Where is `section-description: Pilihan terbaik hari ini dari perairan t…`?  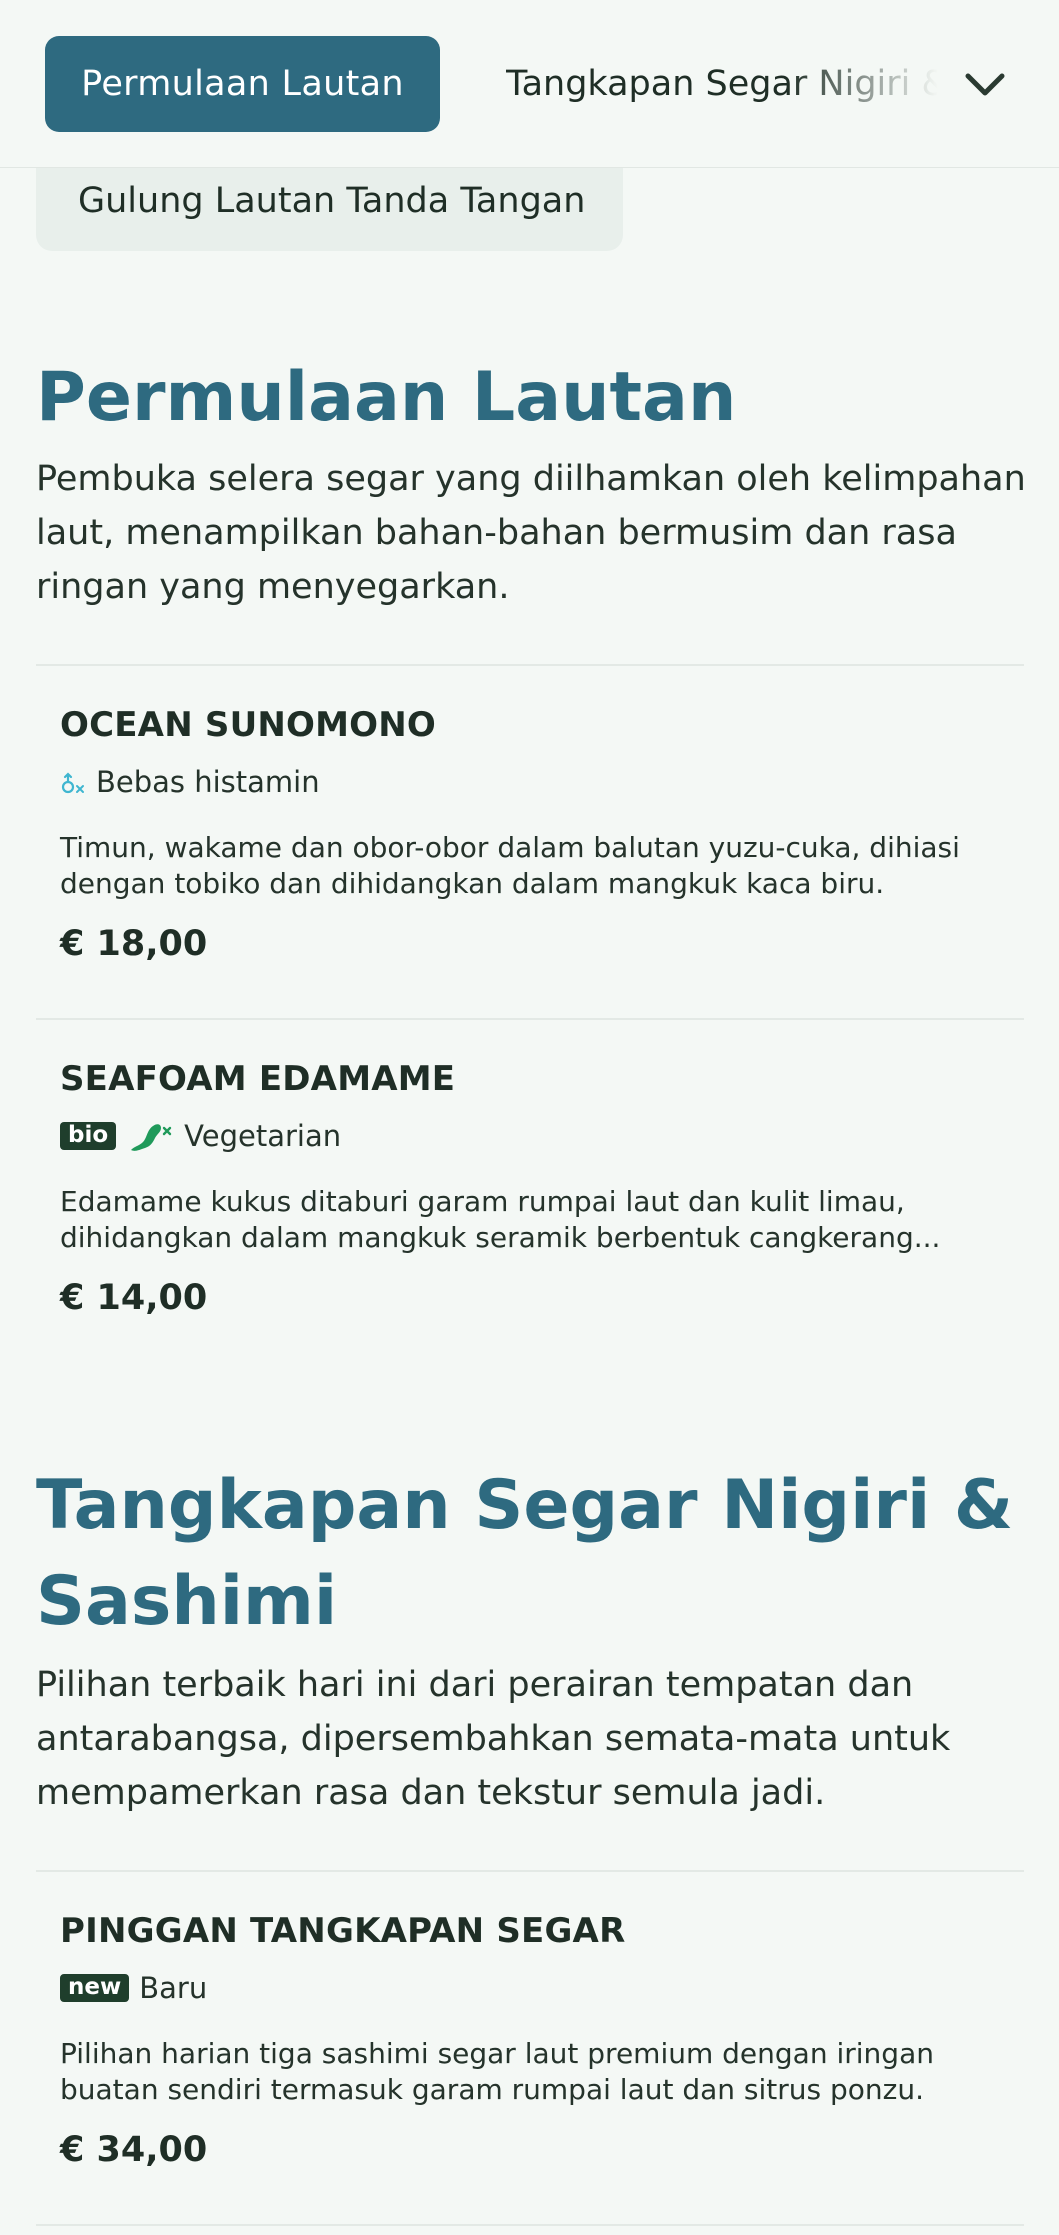 section-description: Pilihan terbaik hari ini dari perairan t… is located at coordinates (493, 1739).